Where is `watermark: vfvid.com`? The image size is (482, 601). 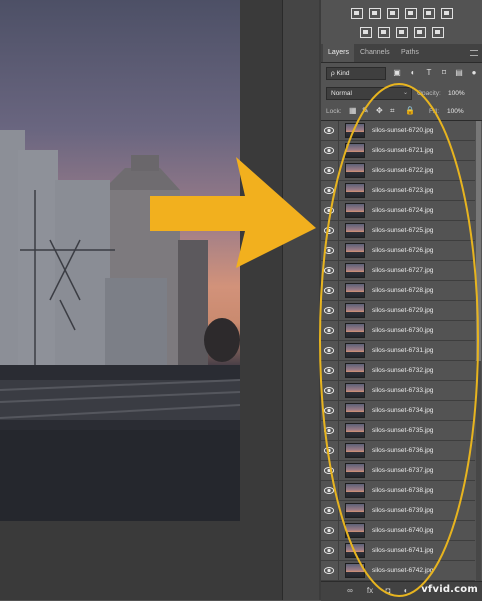
watermark: vfvid.com is located at coordinates (449, 589).